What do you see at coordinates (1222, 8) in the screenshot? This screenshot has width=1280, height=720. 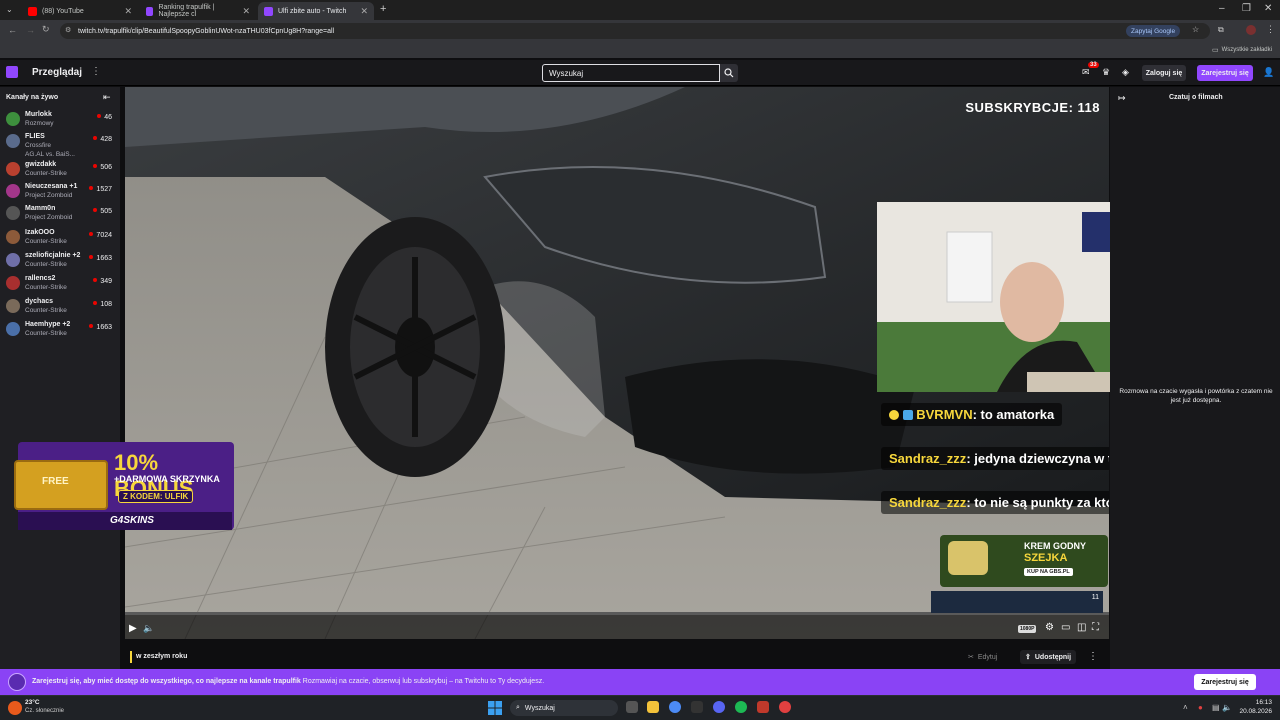 I see `minimize-icon: –` at bounding box center [1222, 8].